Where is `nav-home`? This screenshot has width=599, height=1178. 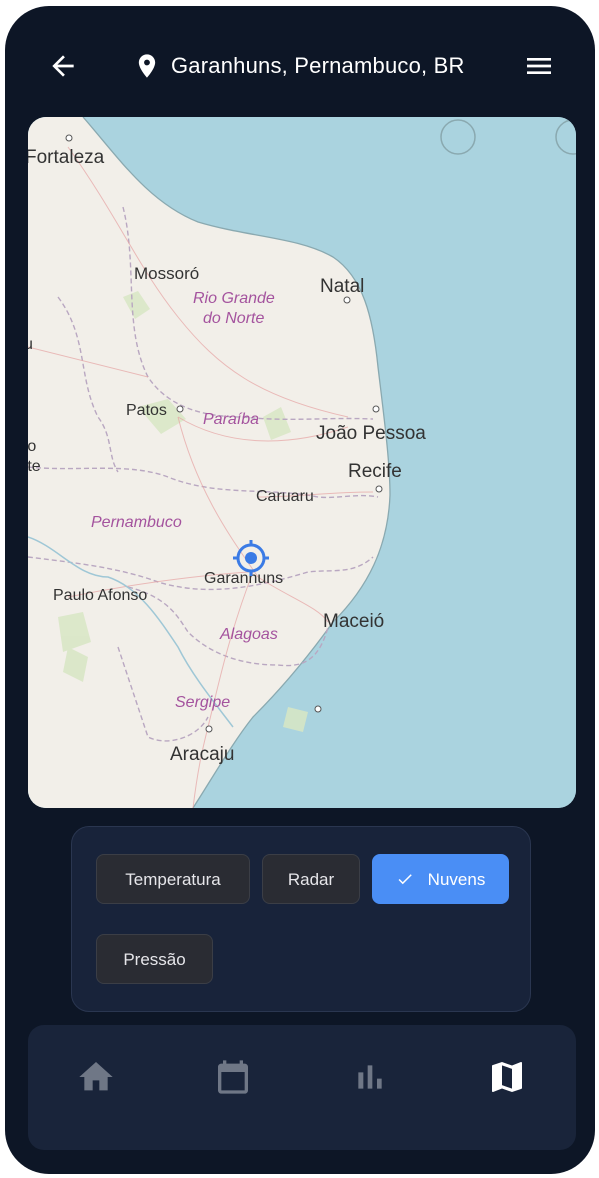 nav-home is located at coordinates (96, 1077).